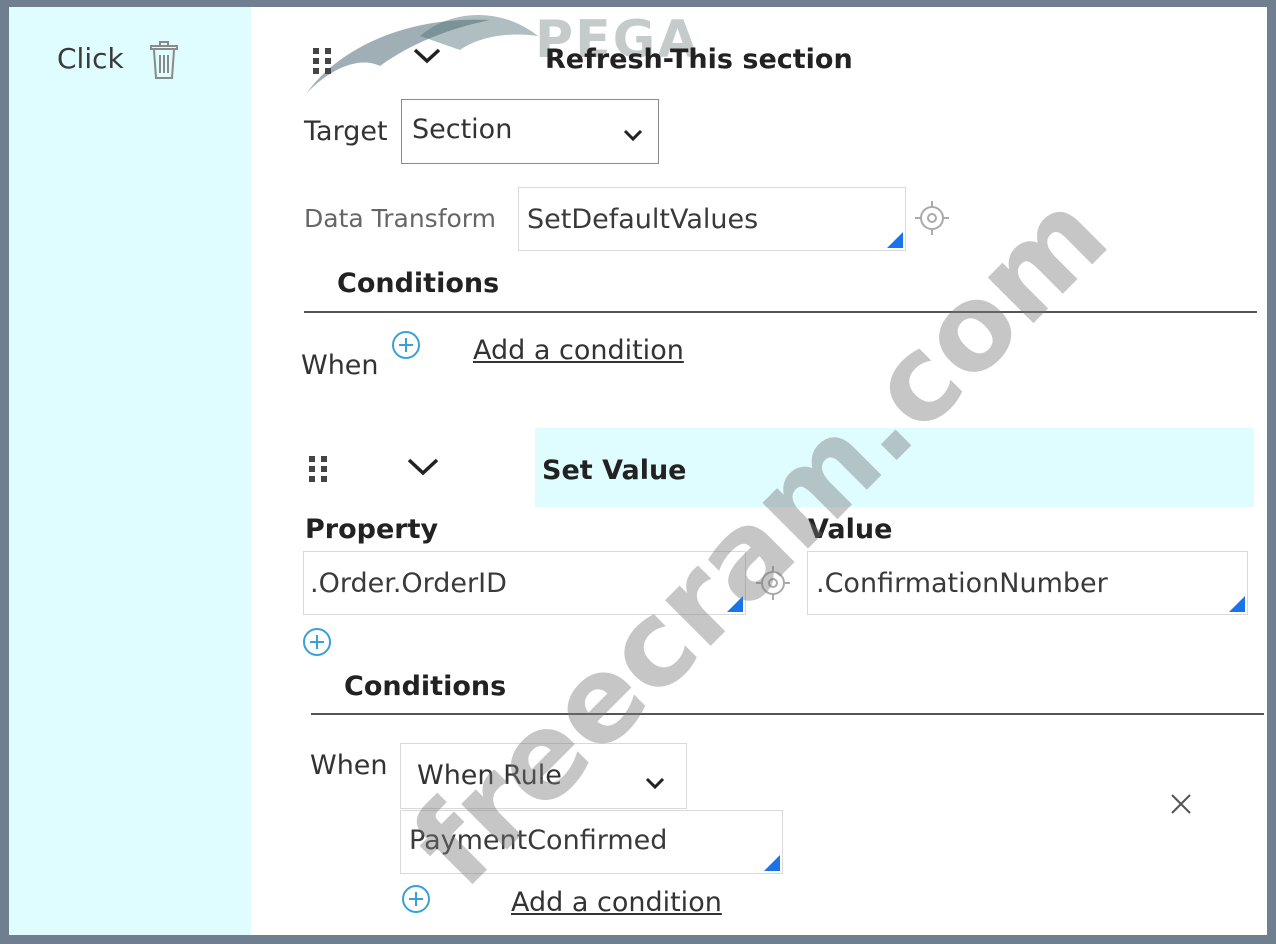  What do you see at coordinates (614, 470) in the screenshot?
I see `action-title: Set Value` at bounding box center [614, 470].